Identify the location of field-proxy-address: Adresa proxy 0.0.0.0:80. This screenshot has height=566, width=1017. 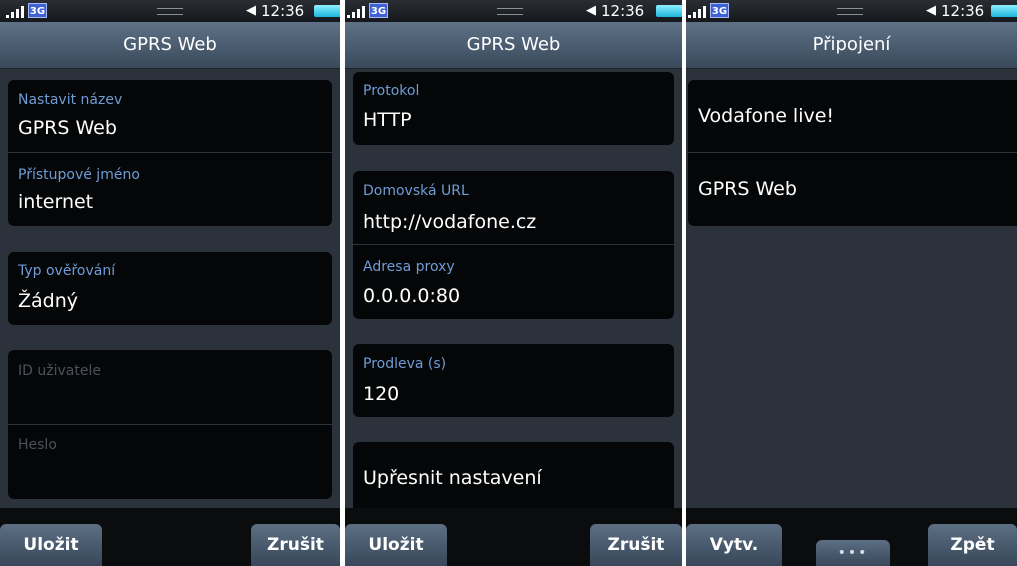
(513, 281).